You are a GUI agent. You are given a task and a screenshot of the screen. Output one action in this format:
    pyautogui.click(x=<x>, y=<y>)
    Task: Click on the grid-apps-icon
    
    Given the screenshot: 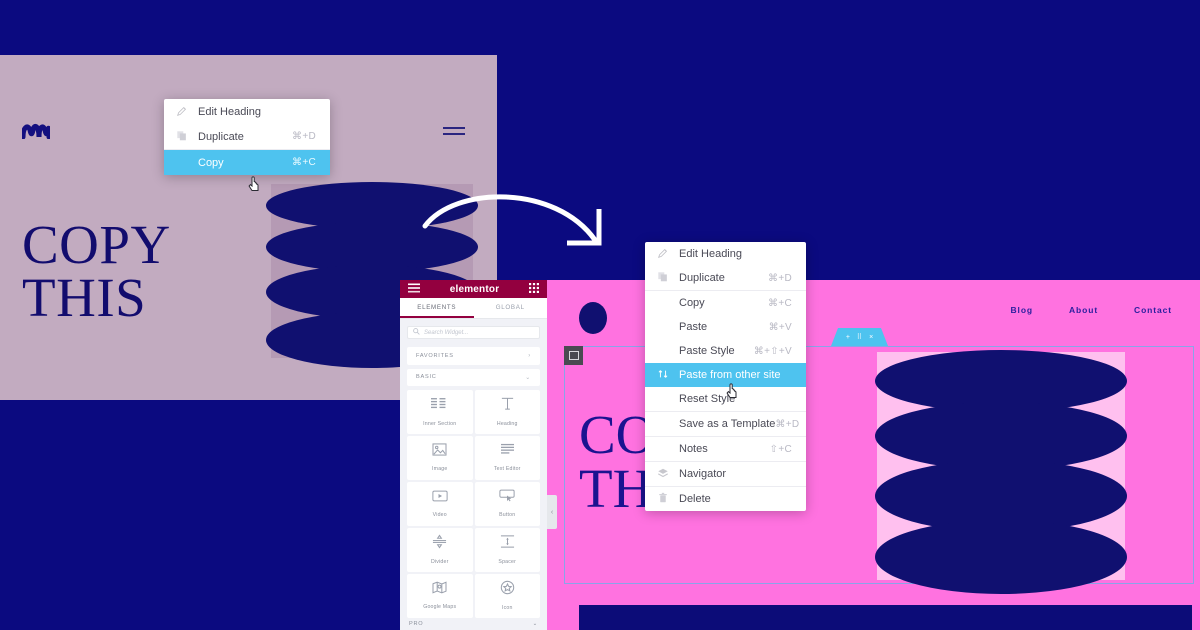 What is the action you would take?
    pyautogui.click(x=534, y=289)
    